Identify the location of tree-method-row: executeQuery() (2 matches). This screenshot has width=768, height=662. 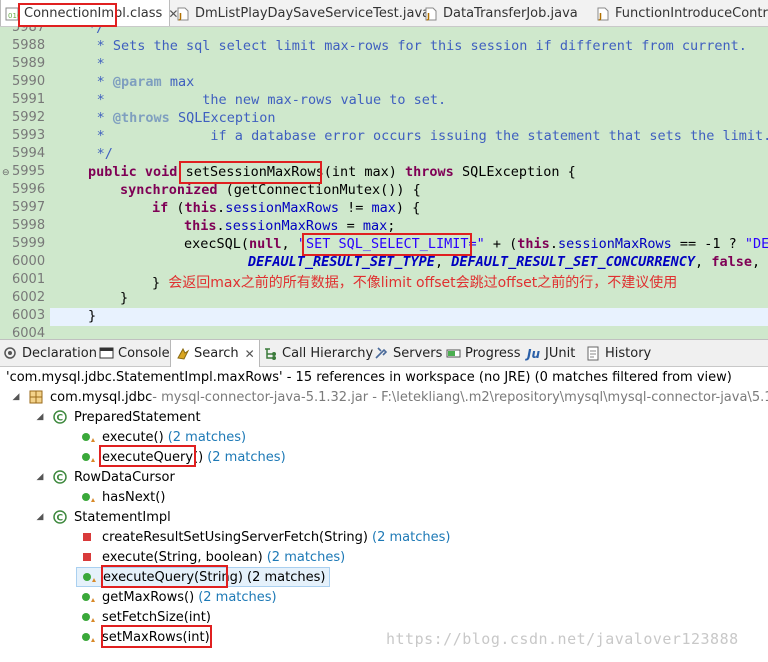
(183, 457).